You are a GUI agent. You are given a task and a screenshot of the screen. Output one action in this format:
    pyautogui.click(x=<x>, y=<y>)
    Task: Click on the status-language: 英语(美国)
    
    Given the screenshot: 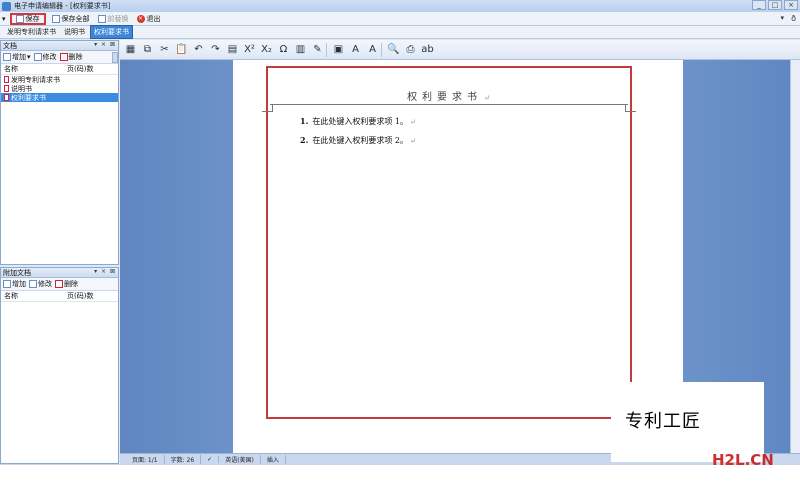 What is the action you would take?
    pyautogui.click(x=240, y=459)
    